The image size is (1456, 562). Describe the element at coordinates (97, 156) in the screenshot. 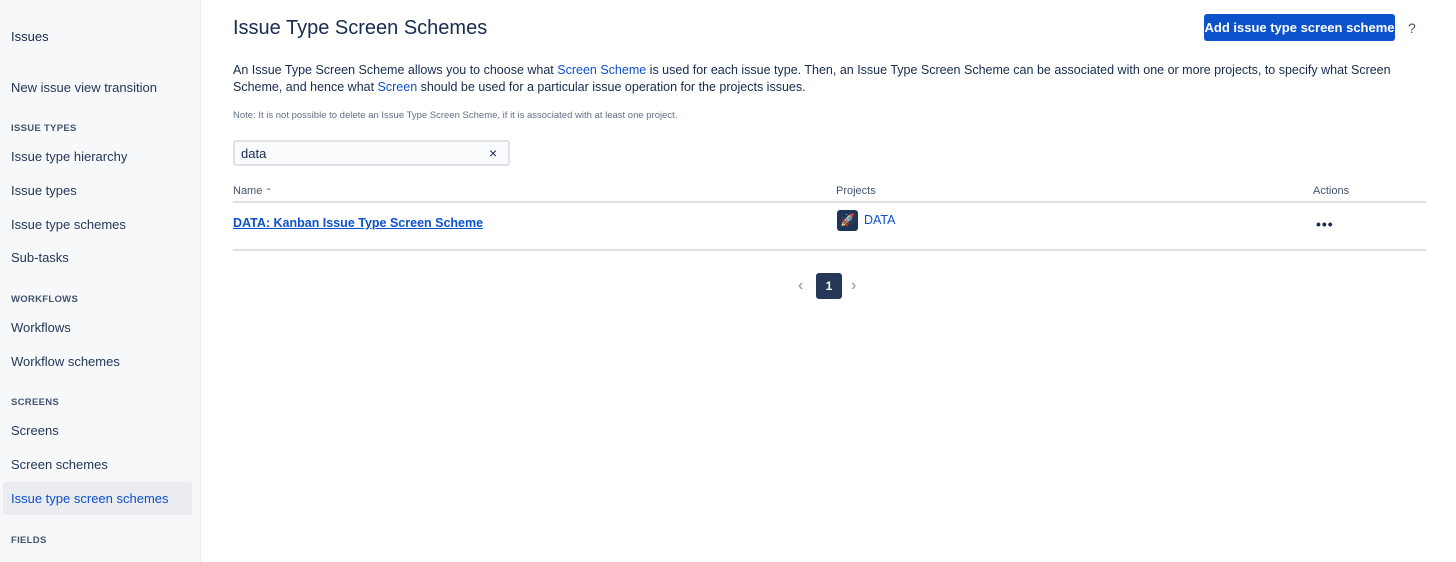

I see `sidebar-item-issue-type-hierarchy: Issue type hierarchy` at that location.